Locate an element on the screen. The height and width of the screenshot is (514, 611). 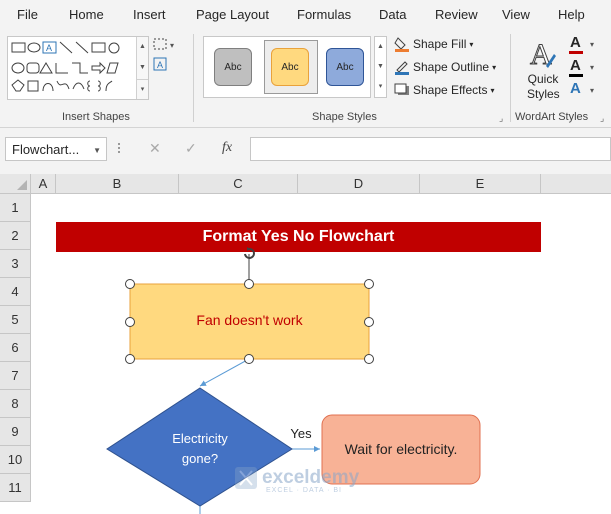
menu-file: File is located at coordinates (27, 14).